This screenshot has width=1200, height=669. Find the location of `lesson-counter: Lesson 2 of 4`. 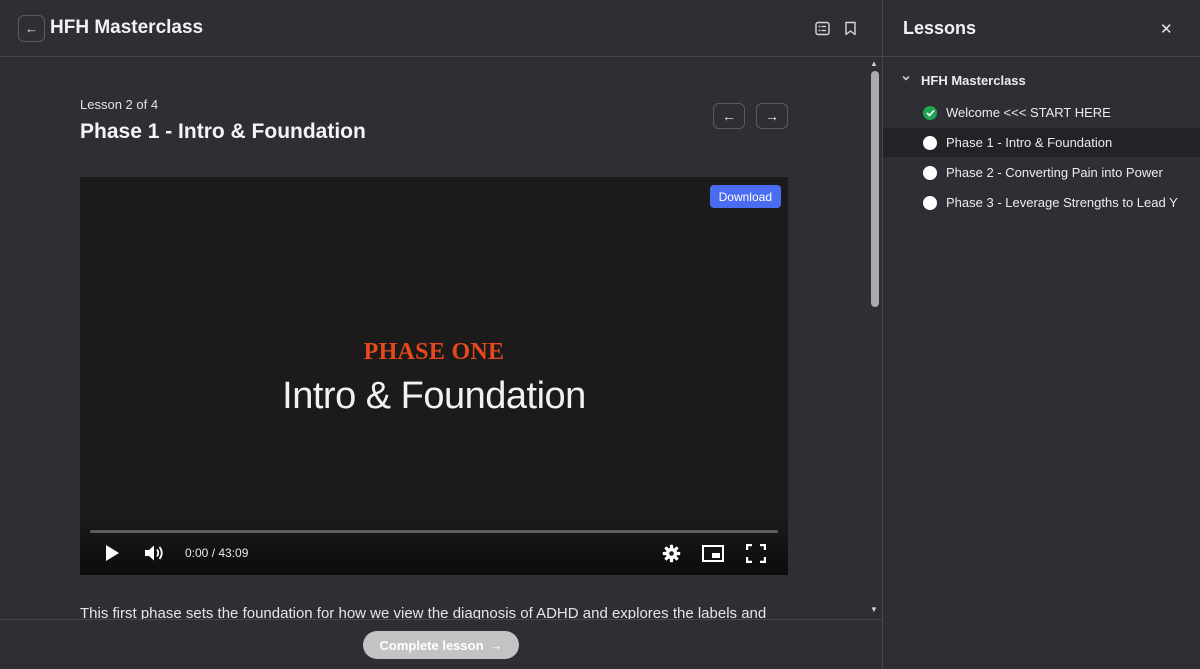

lesson-counter: Lesson 2 of 4 is located at coordinates (119, 104).